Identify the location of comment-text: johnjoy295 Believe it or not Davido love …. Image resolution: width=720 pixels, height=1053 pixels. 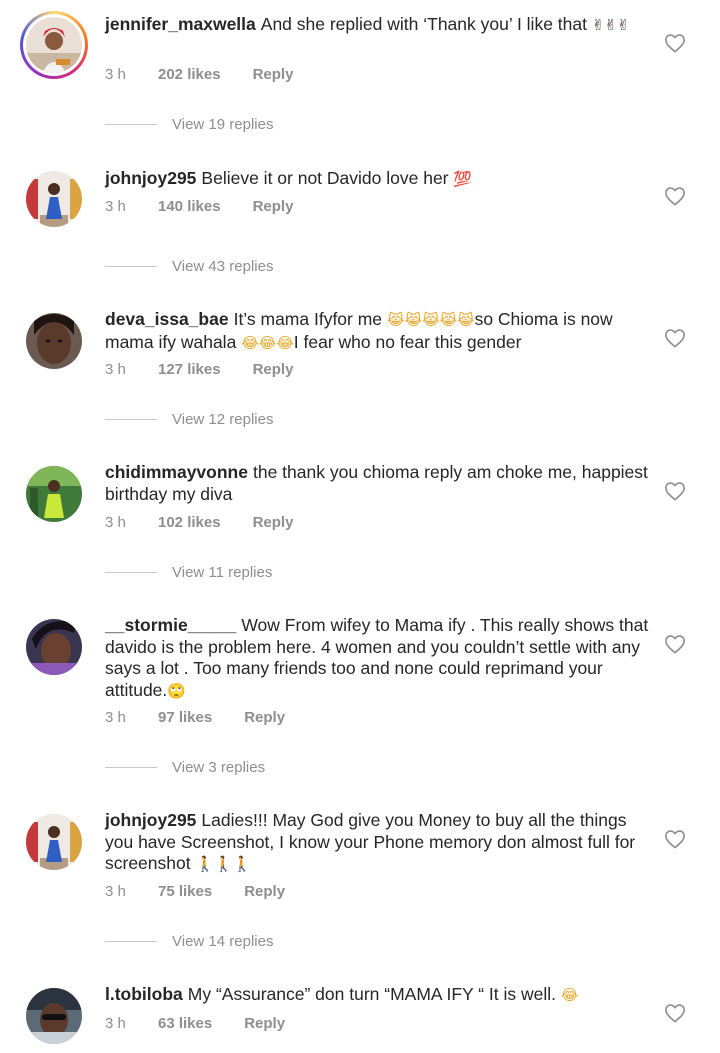
(377, 179).